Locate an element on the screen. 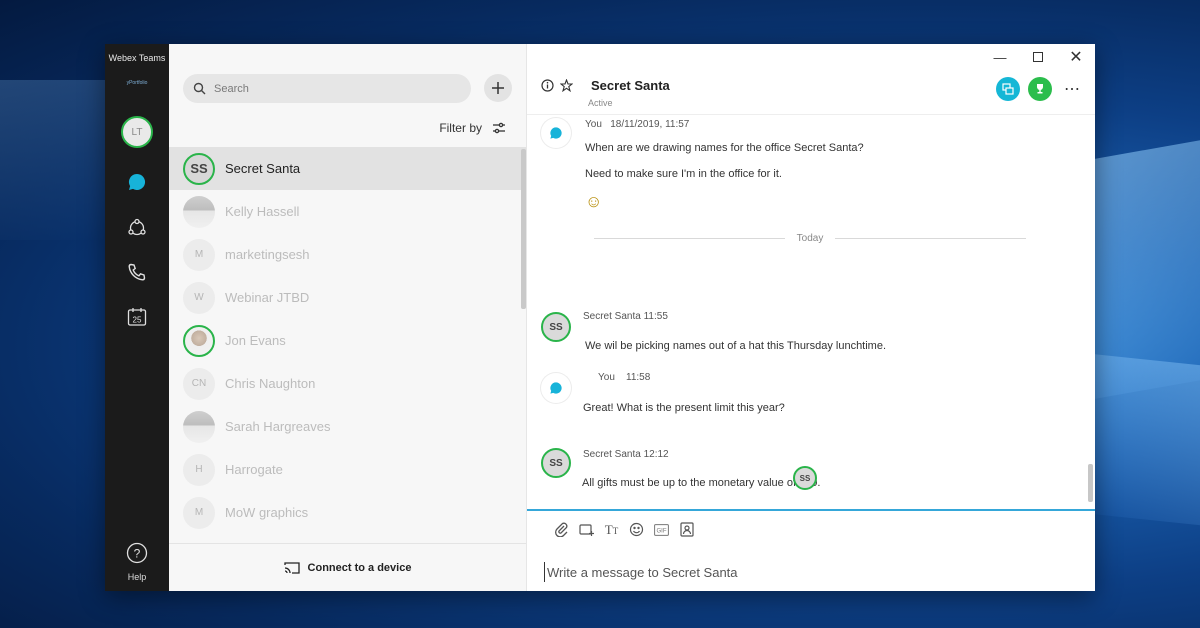 The image size is (1200, 628). search-box is located at coordinates (327, 88).